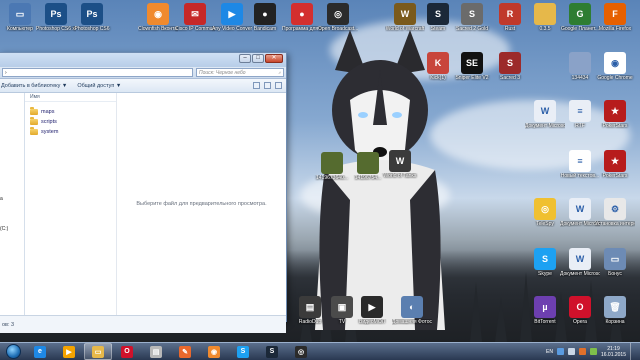 The width and height of the screenshot is (640, 360). Describe the element at coordinates (613, 352) in the screenshot. I see `clock: 21:19 16.01.2015` at that location.